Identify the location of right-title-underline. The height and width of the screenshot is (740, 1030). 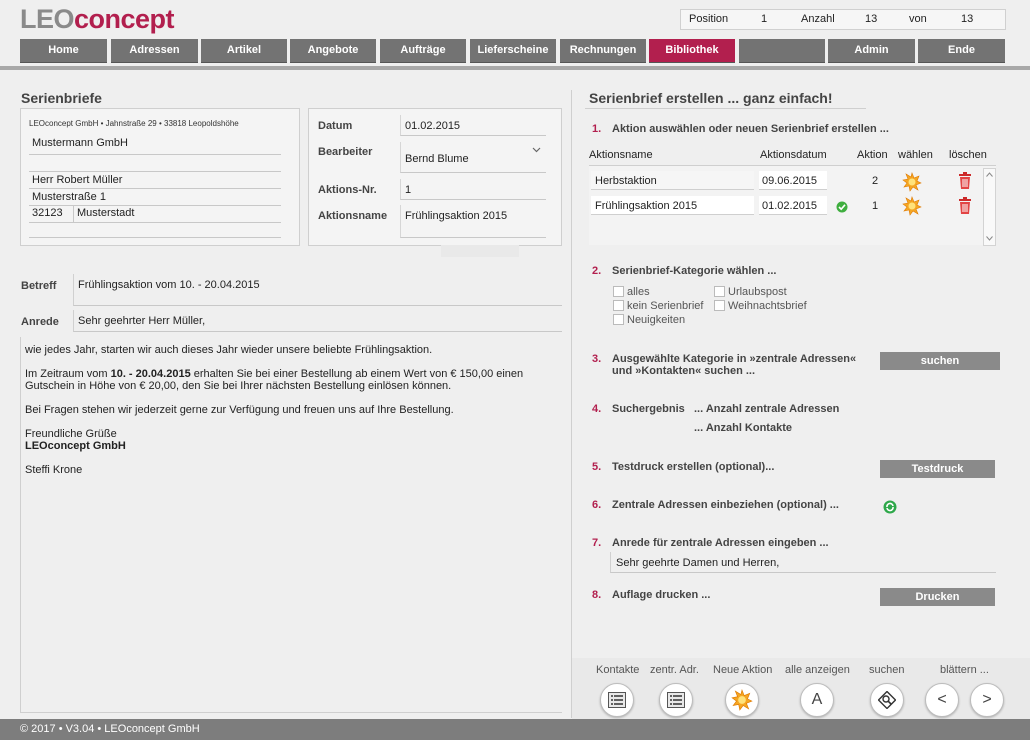
(725, 108).